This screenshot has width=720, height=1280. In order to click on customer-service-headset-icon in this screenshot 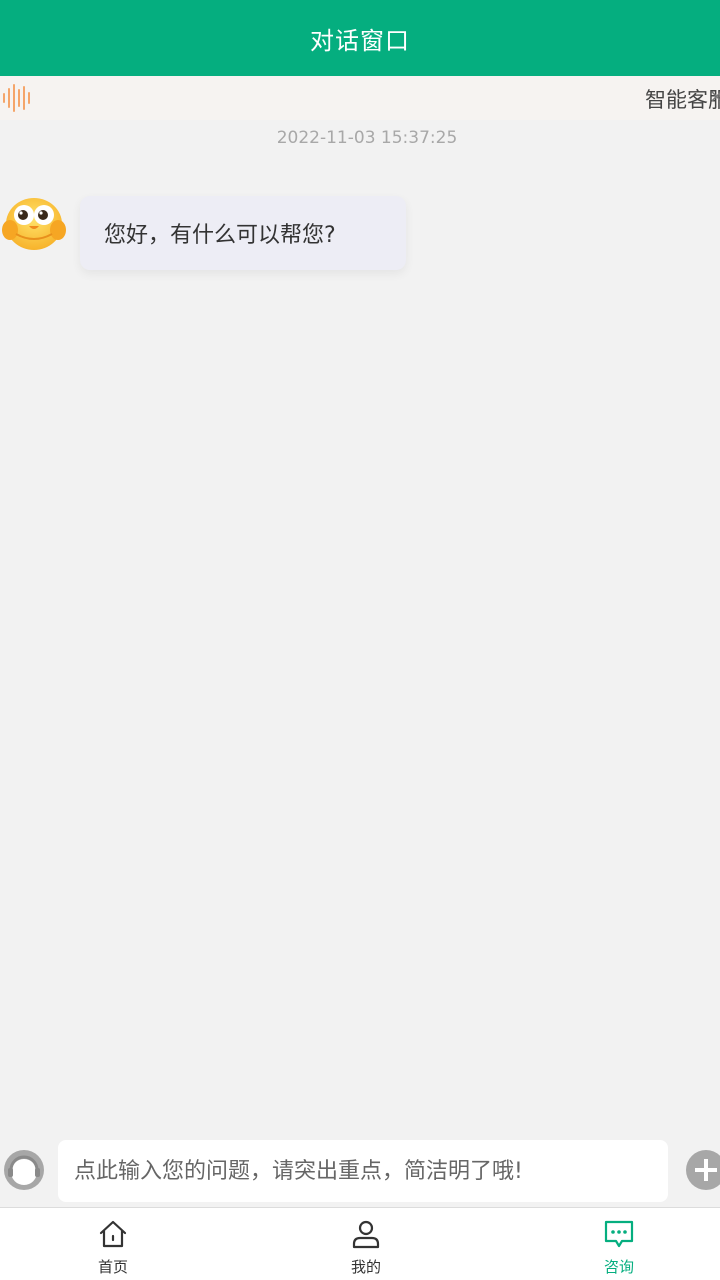, I will do `click(24, 1170)`.